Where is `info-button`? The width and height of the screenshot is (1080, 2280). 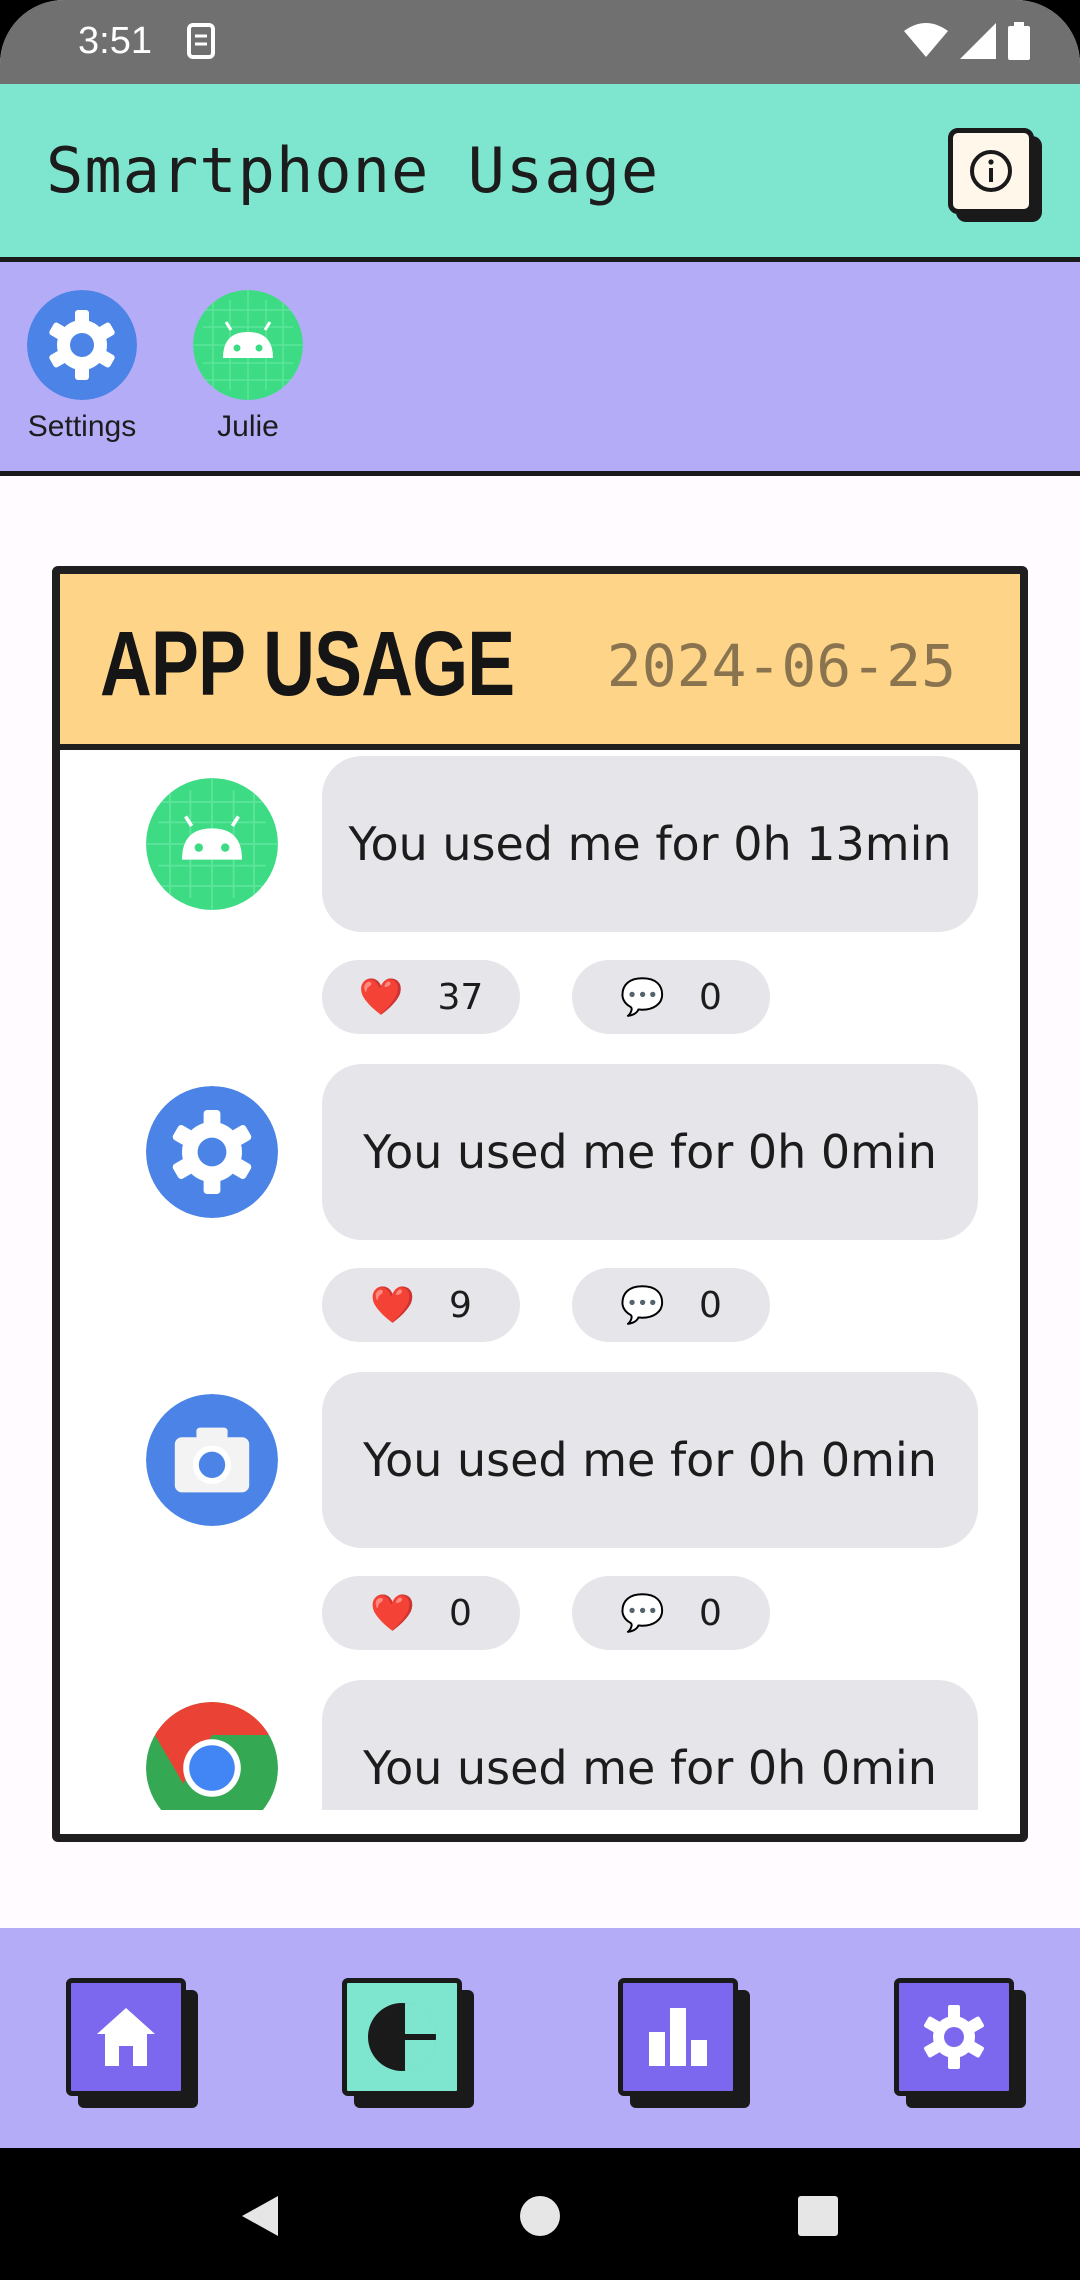
info-button is located at coordinates (991, 171).